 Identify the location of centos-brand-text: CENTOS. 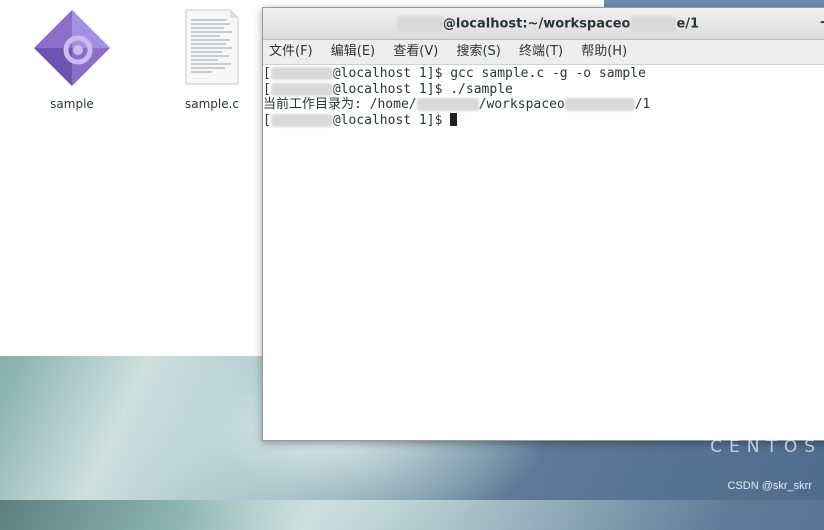
(766, 447).